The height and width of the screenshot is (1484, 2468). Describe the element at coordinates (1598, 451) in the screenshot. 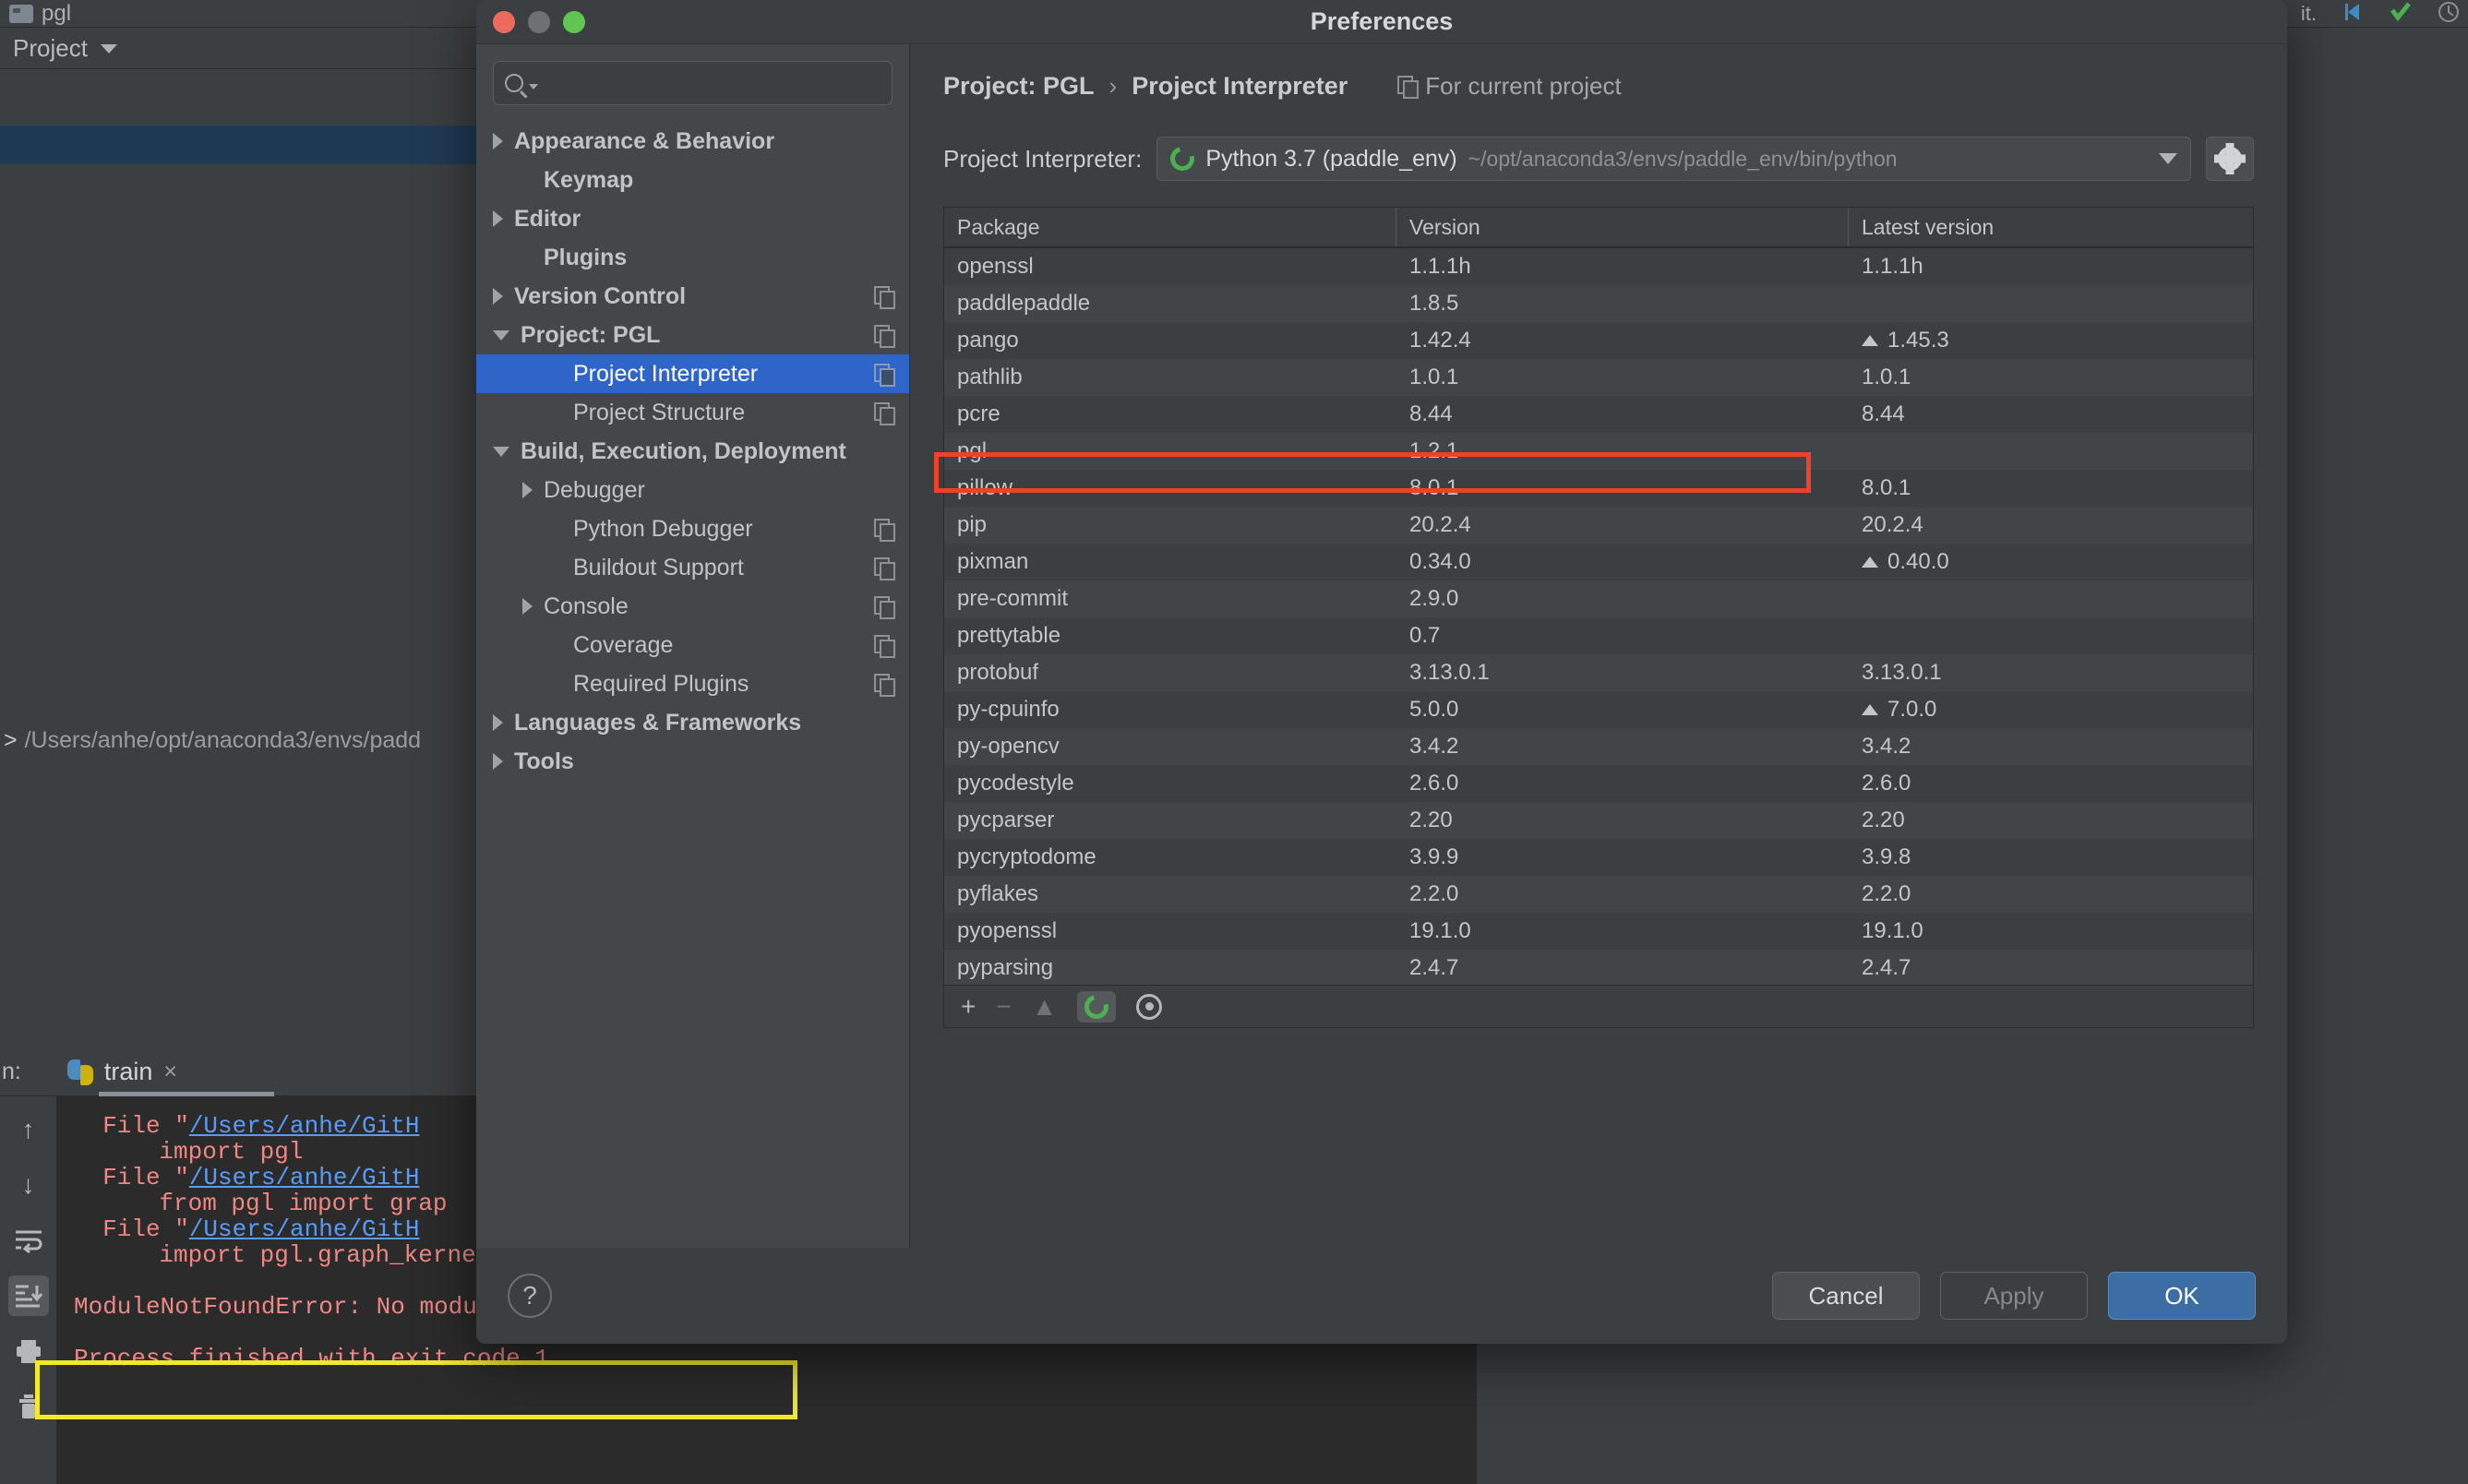

I see `table-row: pgl 1.2.1` at that location.